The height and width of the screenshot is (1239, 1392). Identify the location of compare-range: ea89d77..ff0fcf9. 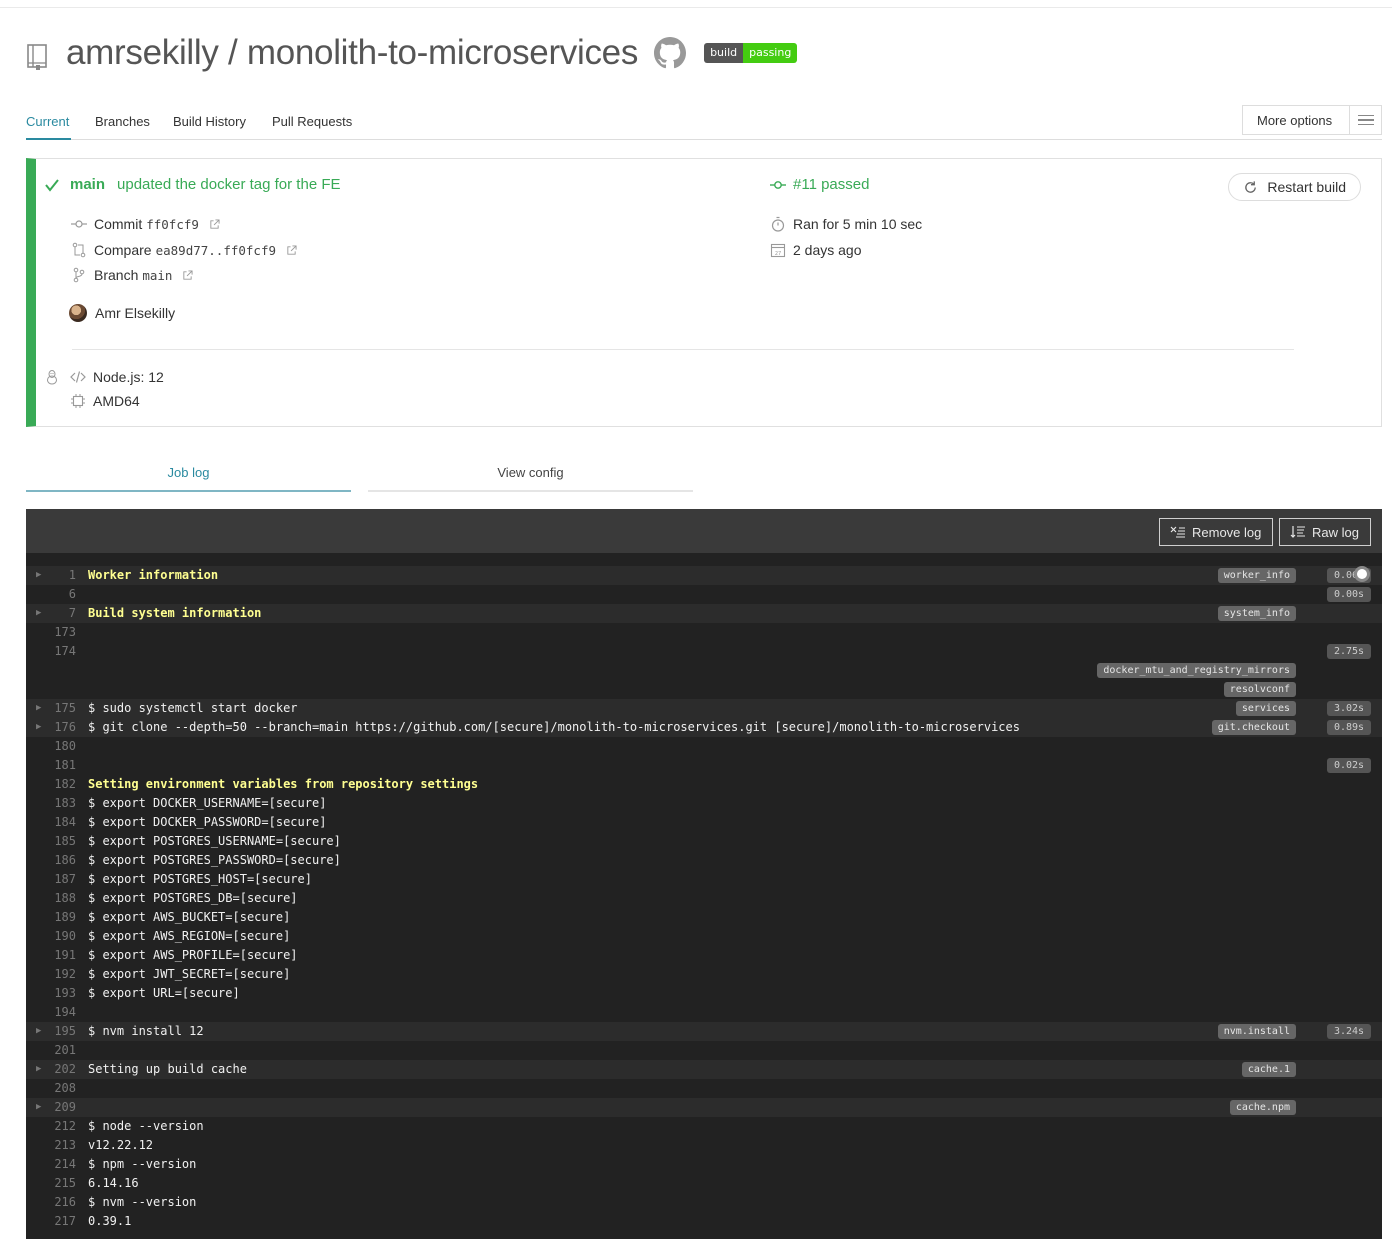
(216, 250).